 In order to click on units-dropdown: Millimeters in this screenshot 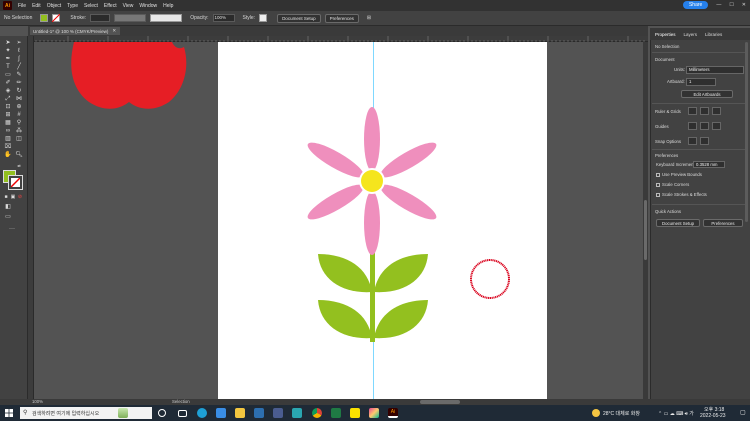, I will do `click(715, 70)`.